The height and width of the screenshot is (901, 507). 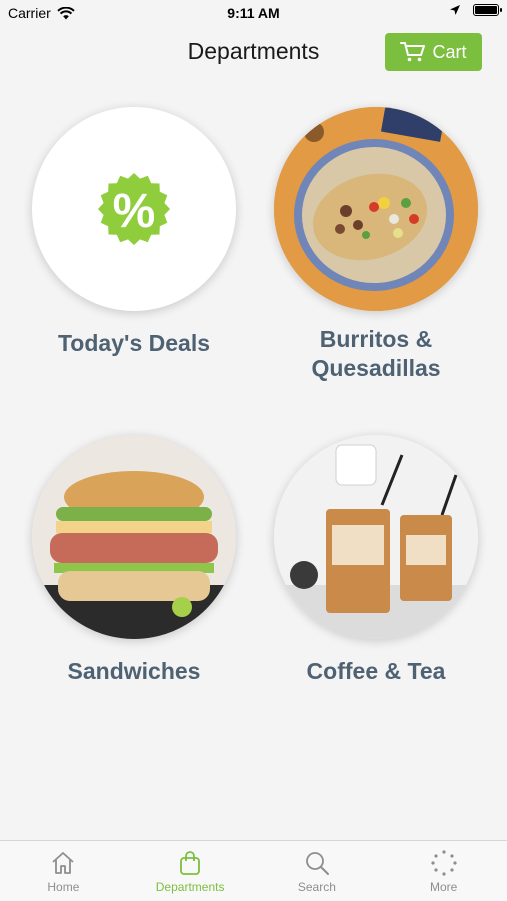 I want to click on sandwich-image, so click(x=134, y=537).